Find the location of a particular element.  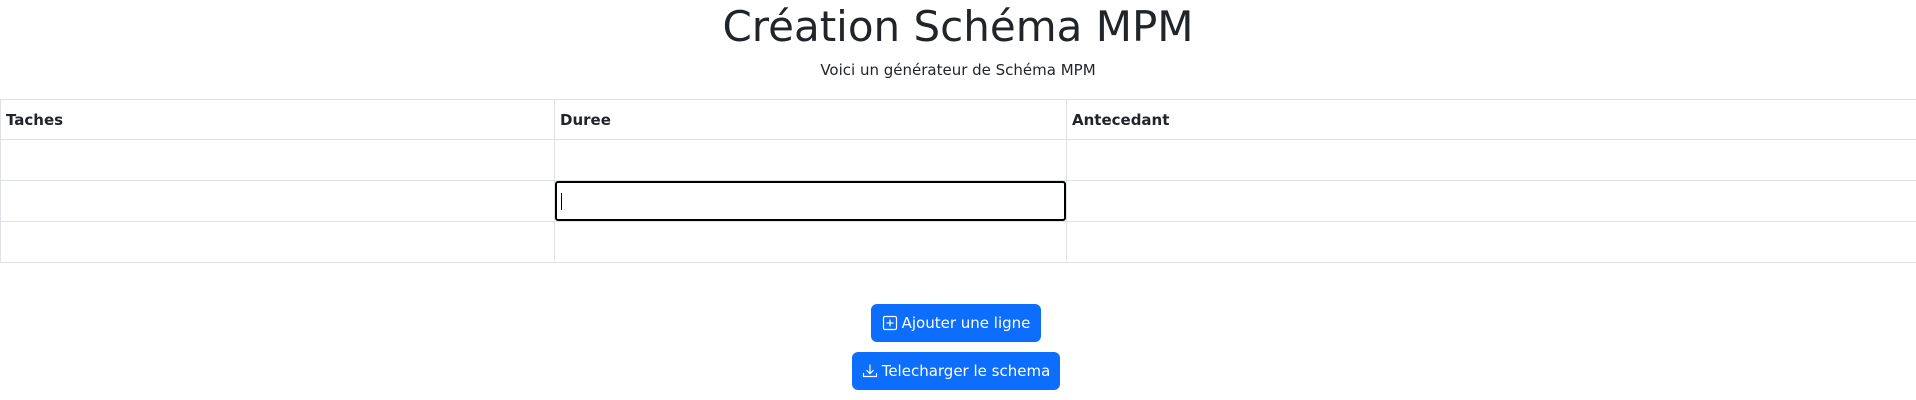

download-icon is located at coordinates (870, 371).